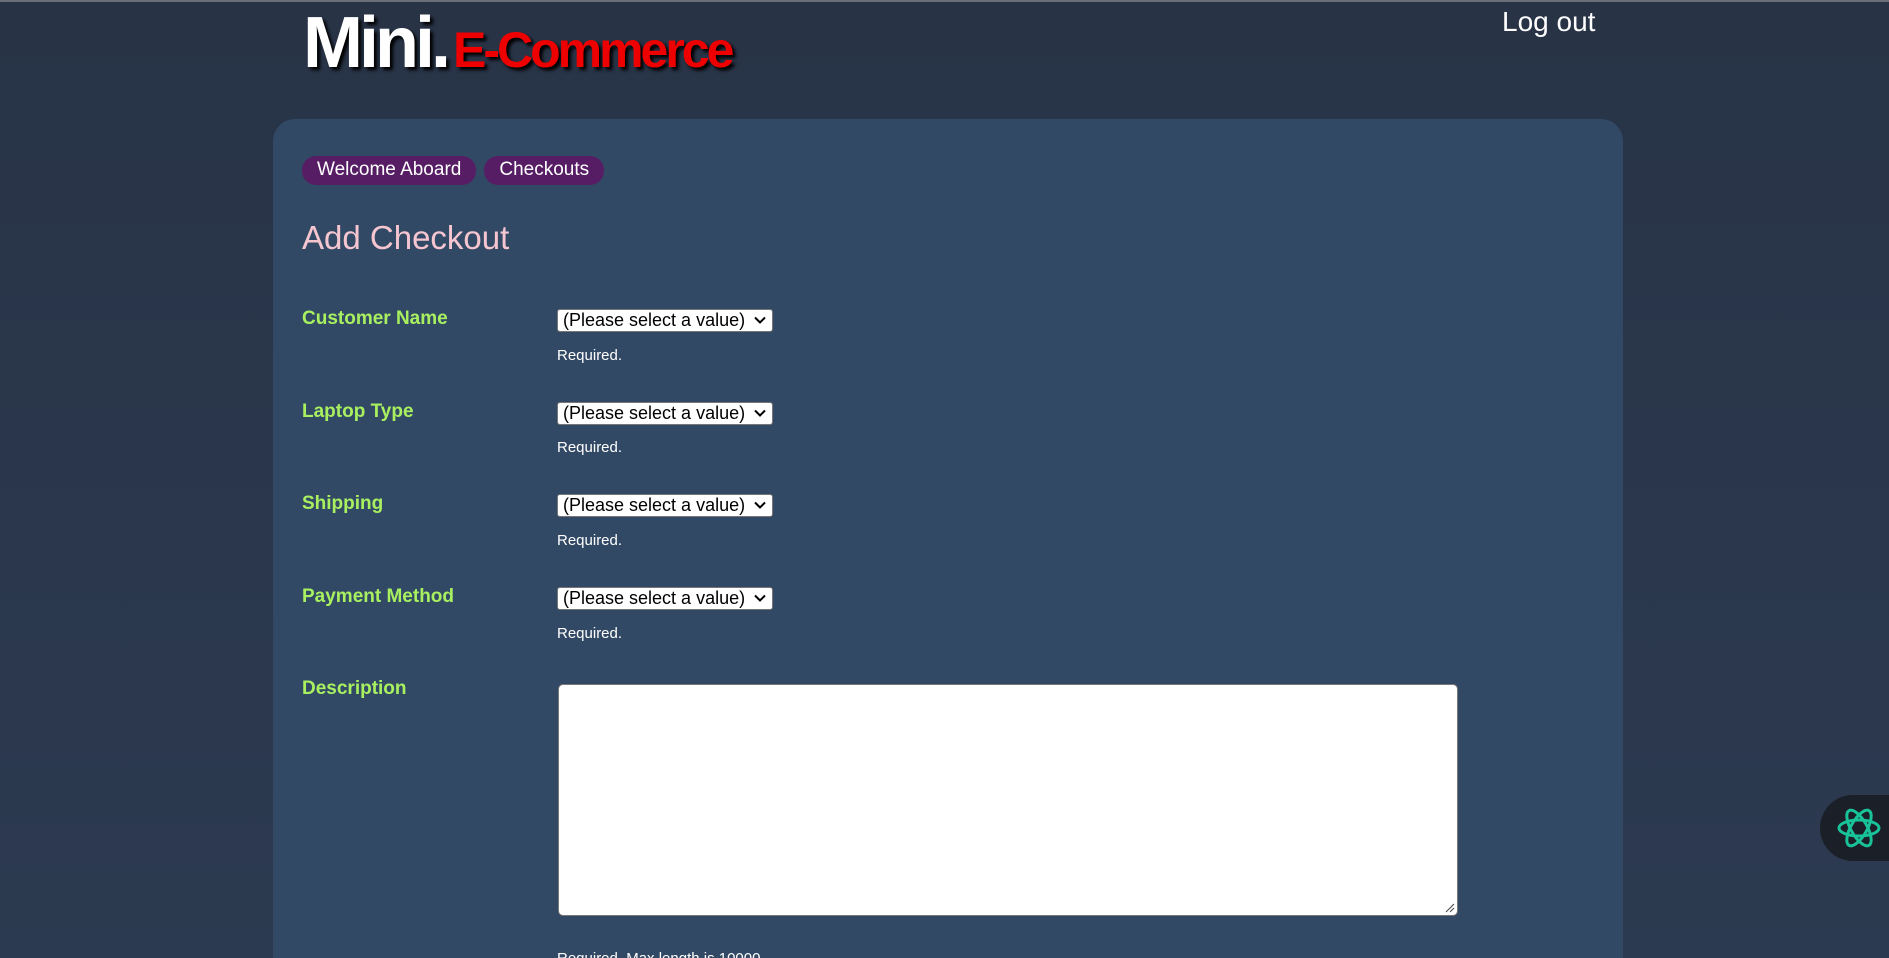 The image size is (1889, 958). I want to click on payment-method-select: (Please select a value), so click(665, 598).